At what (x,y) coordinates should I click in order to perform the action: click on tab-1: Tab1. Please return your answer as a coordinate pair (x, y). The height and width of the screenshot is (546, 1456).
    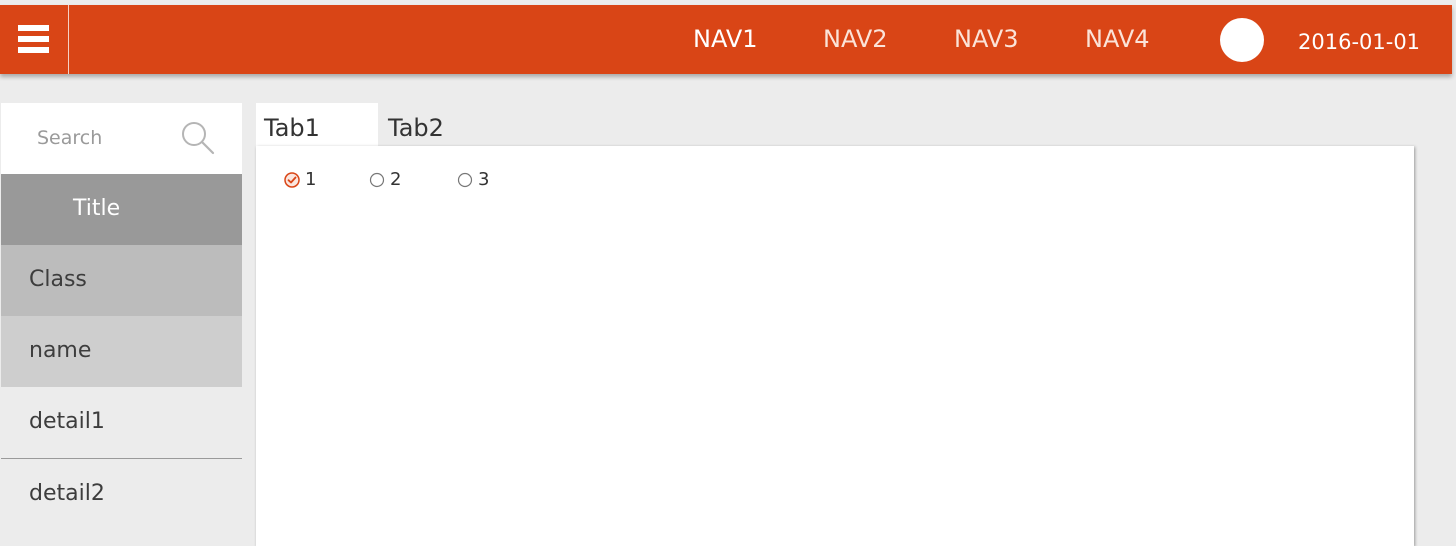
    Looking at the image, I should click on (317, 125).